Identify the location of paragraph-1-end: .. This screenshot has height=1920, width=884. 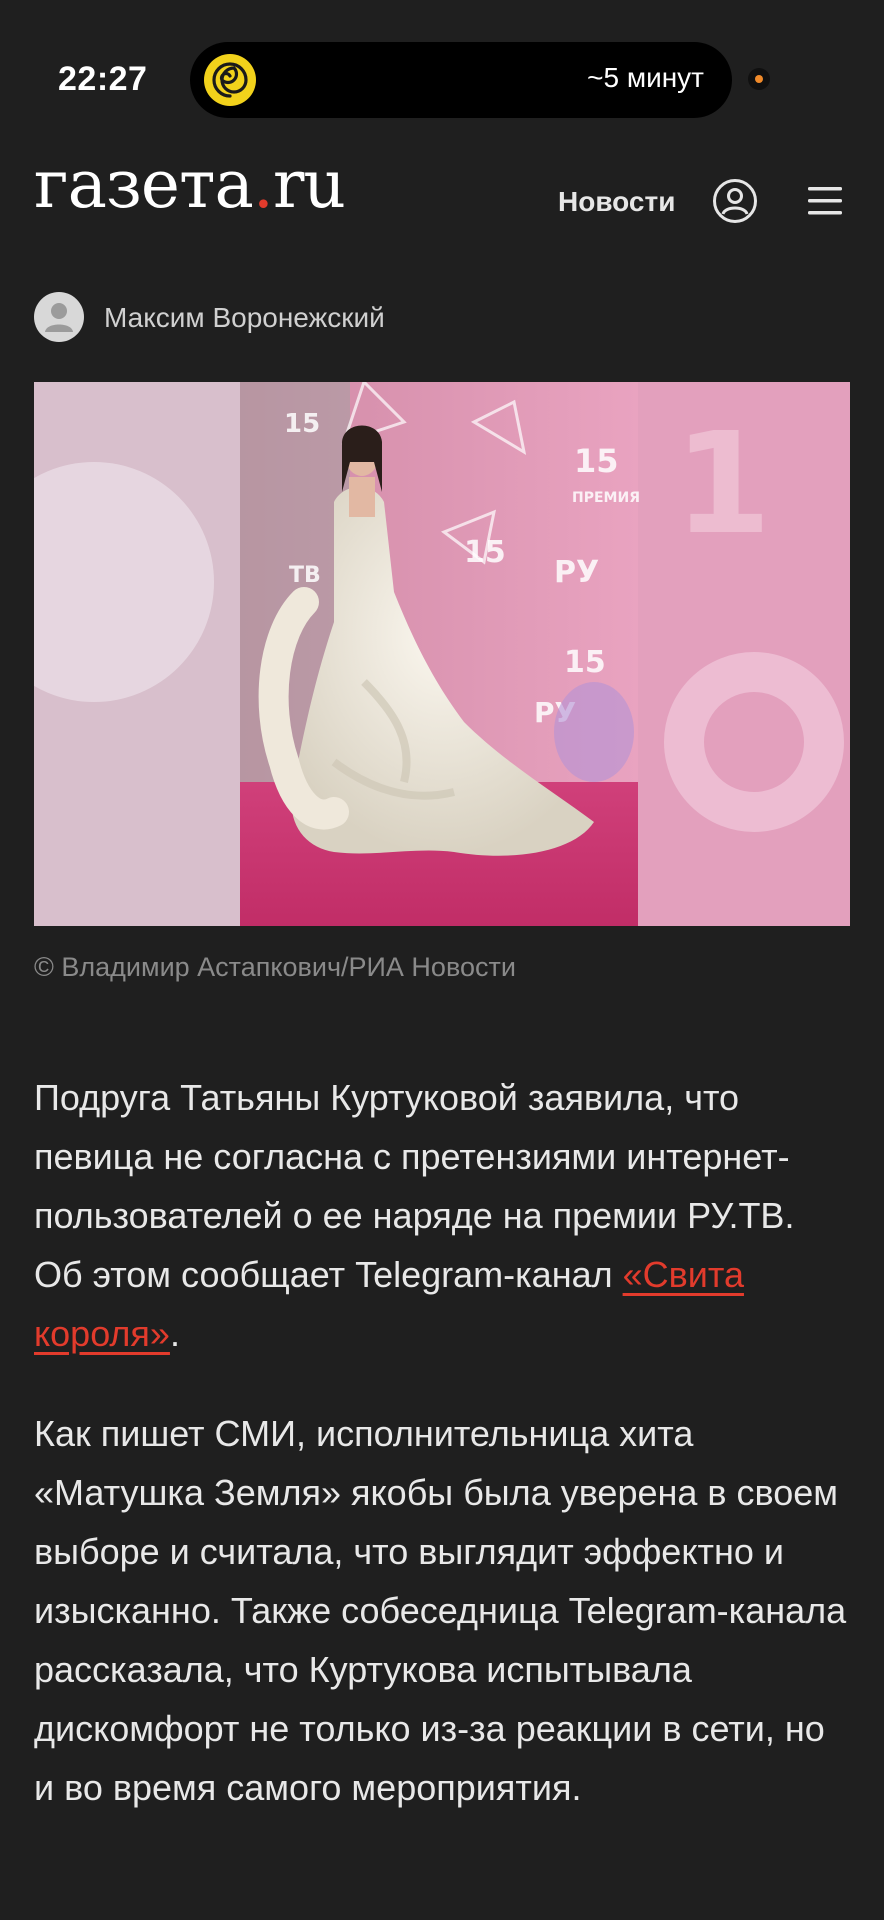
(174, 1333).